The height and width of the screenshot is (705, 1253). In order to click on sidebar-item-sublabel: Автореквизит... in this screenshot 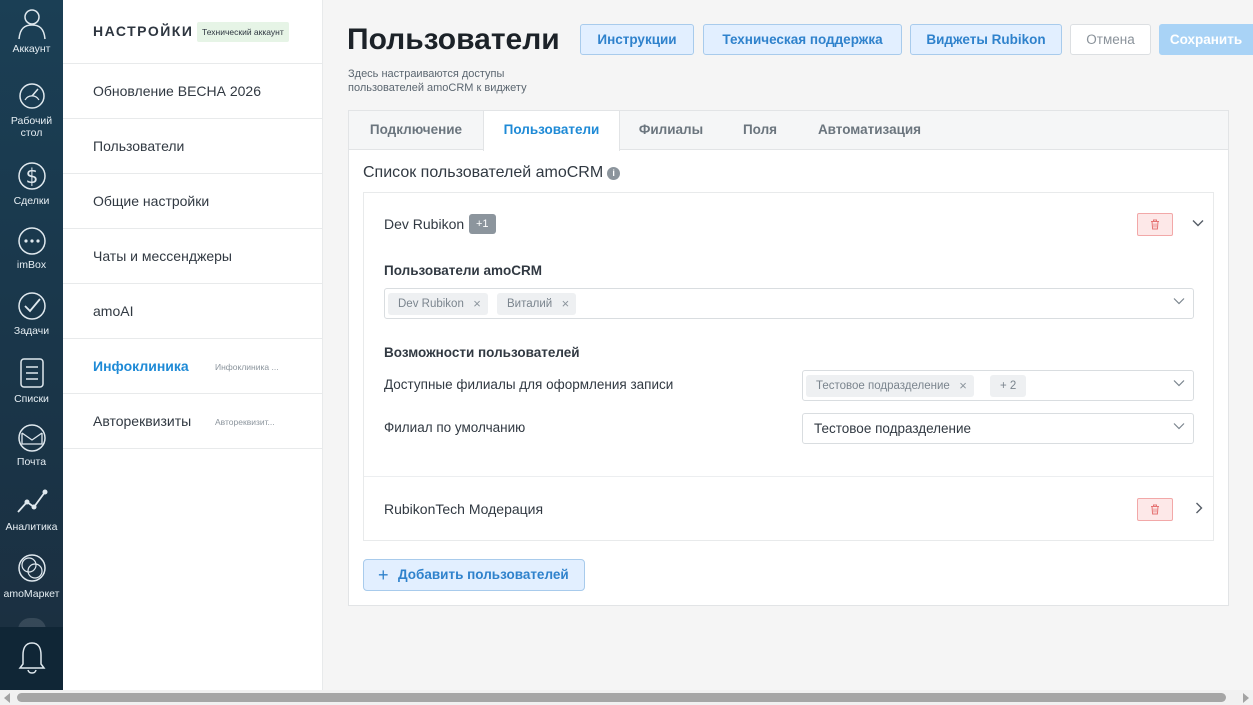, I will do `click(245, 422)`.